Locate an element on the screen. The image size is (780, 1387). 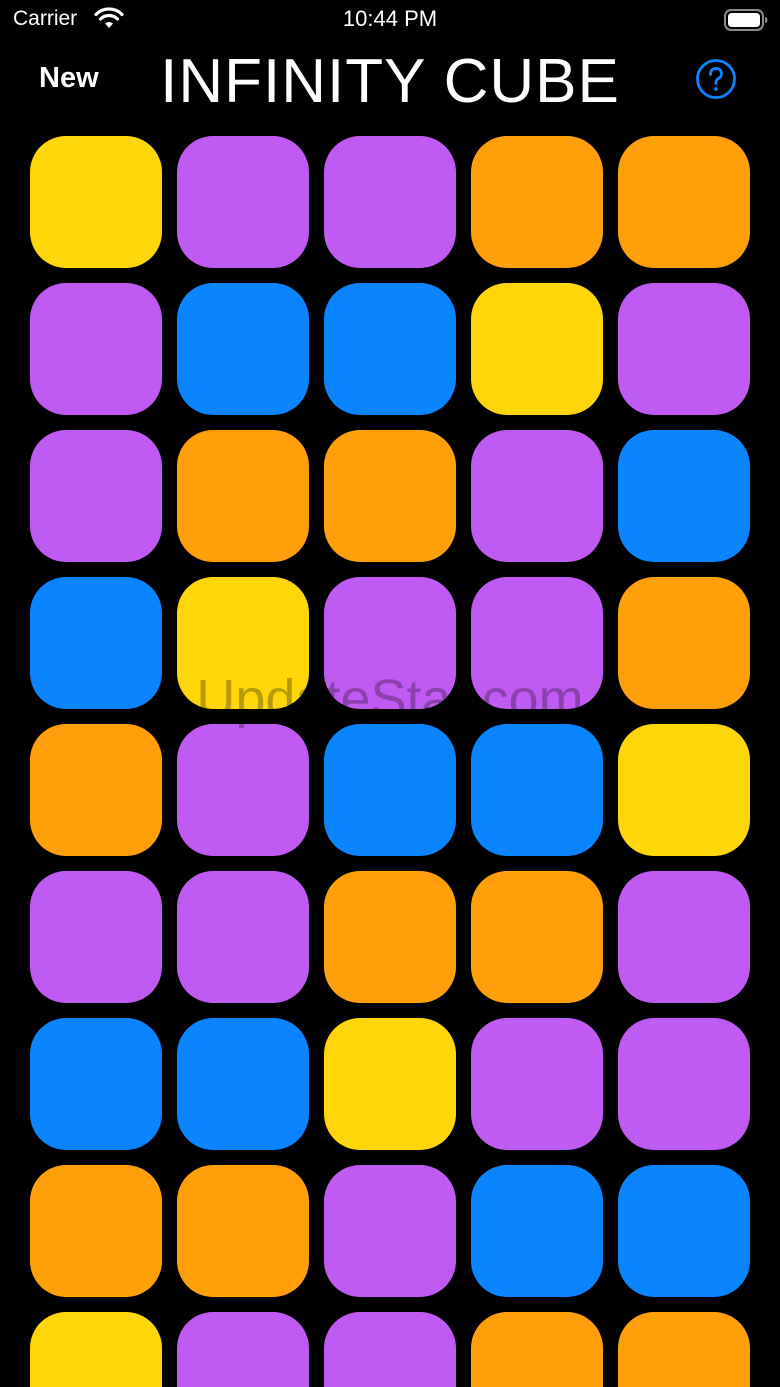
status-bar: Carrier 10:44 PM is located at coordinates (390, 20).